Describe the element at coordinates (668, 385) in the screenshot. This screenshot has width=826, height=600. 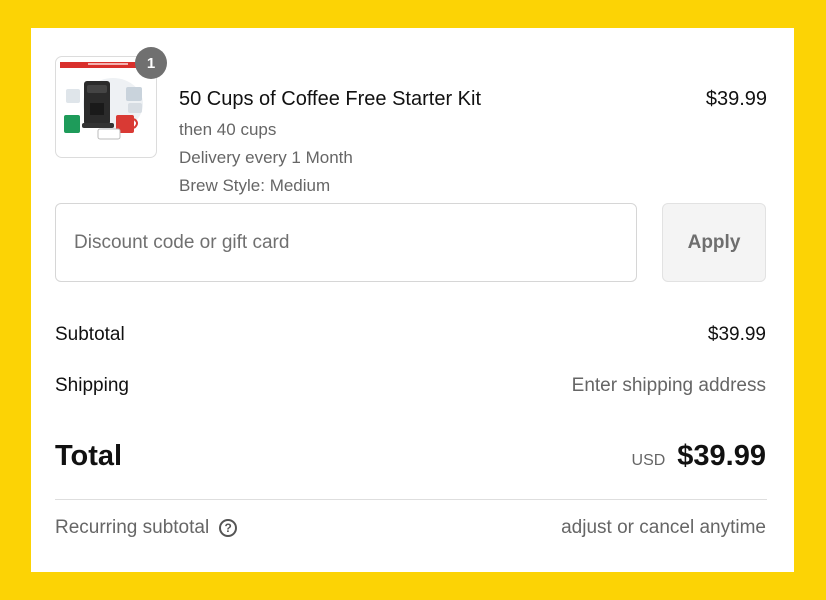
I see `shipping-value: Enter shipping address` at that location.